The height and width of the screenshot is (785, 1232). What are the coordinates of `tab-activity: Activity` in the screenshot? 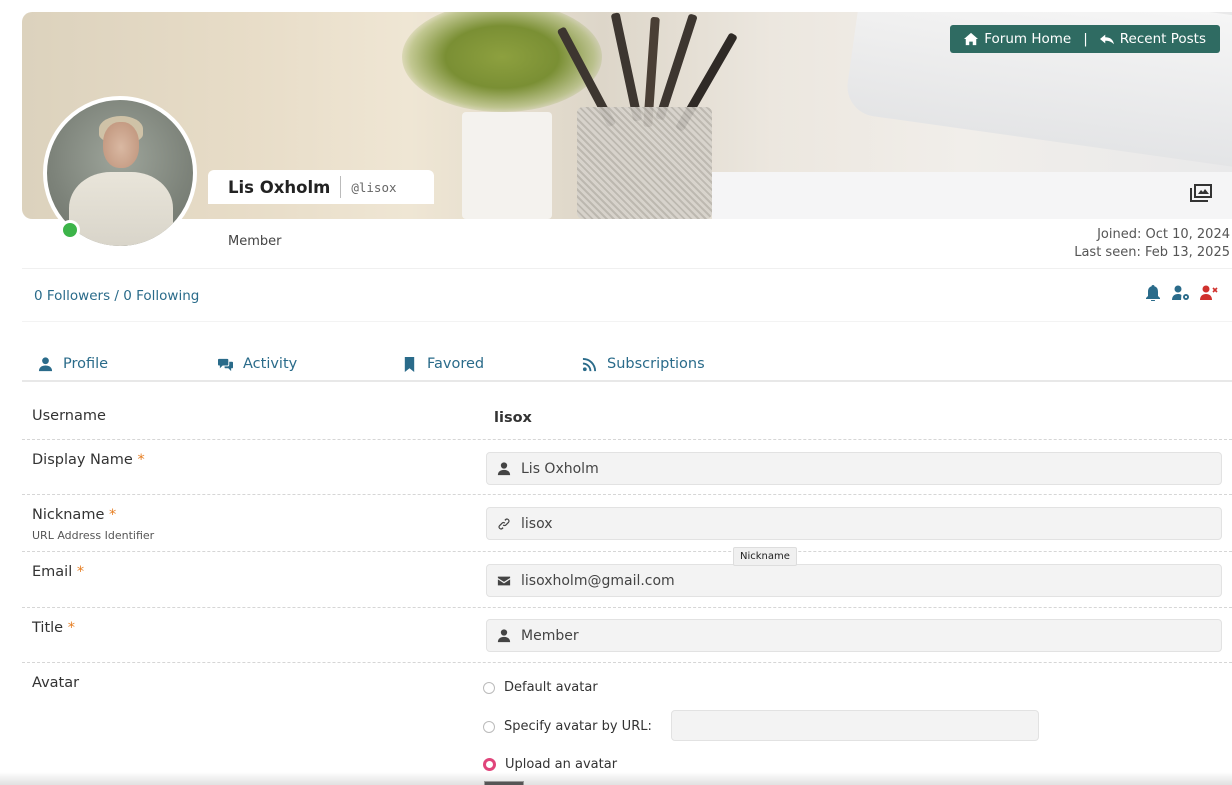 It's located at (257, 364).